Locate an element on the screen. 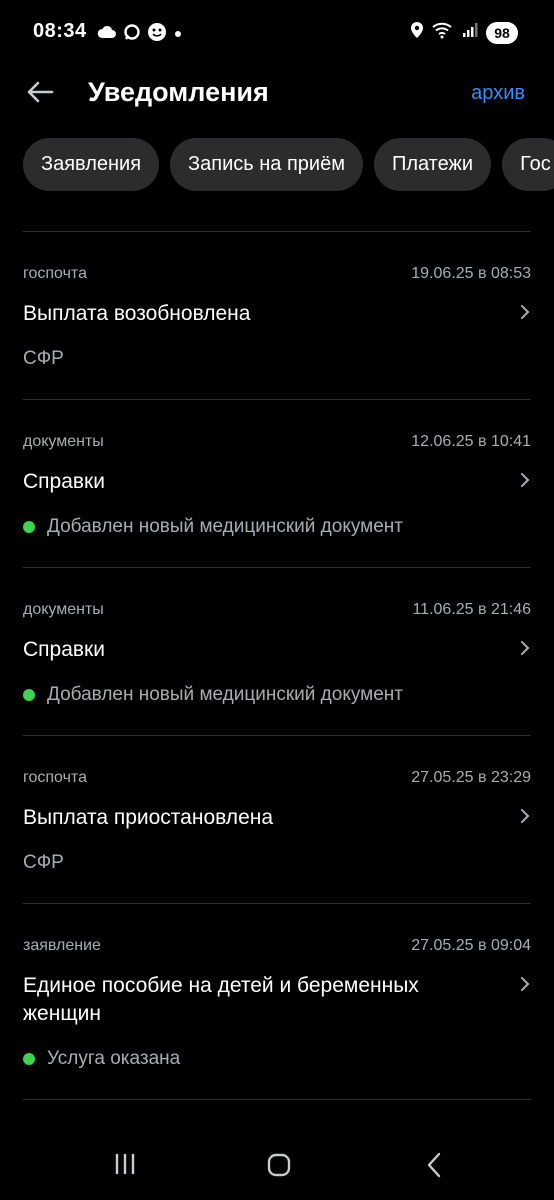 The width and height of the screenshot is (554, 1200). system-back-button is located at coordinates (434, 1167).